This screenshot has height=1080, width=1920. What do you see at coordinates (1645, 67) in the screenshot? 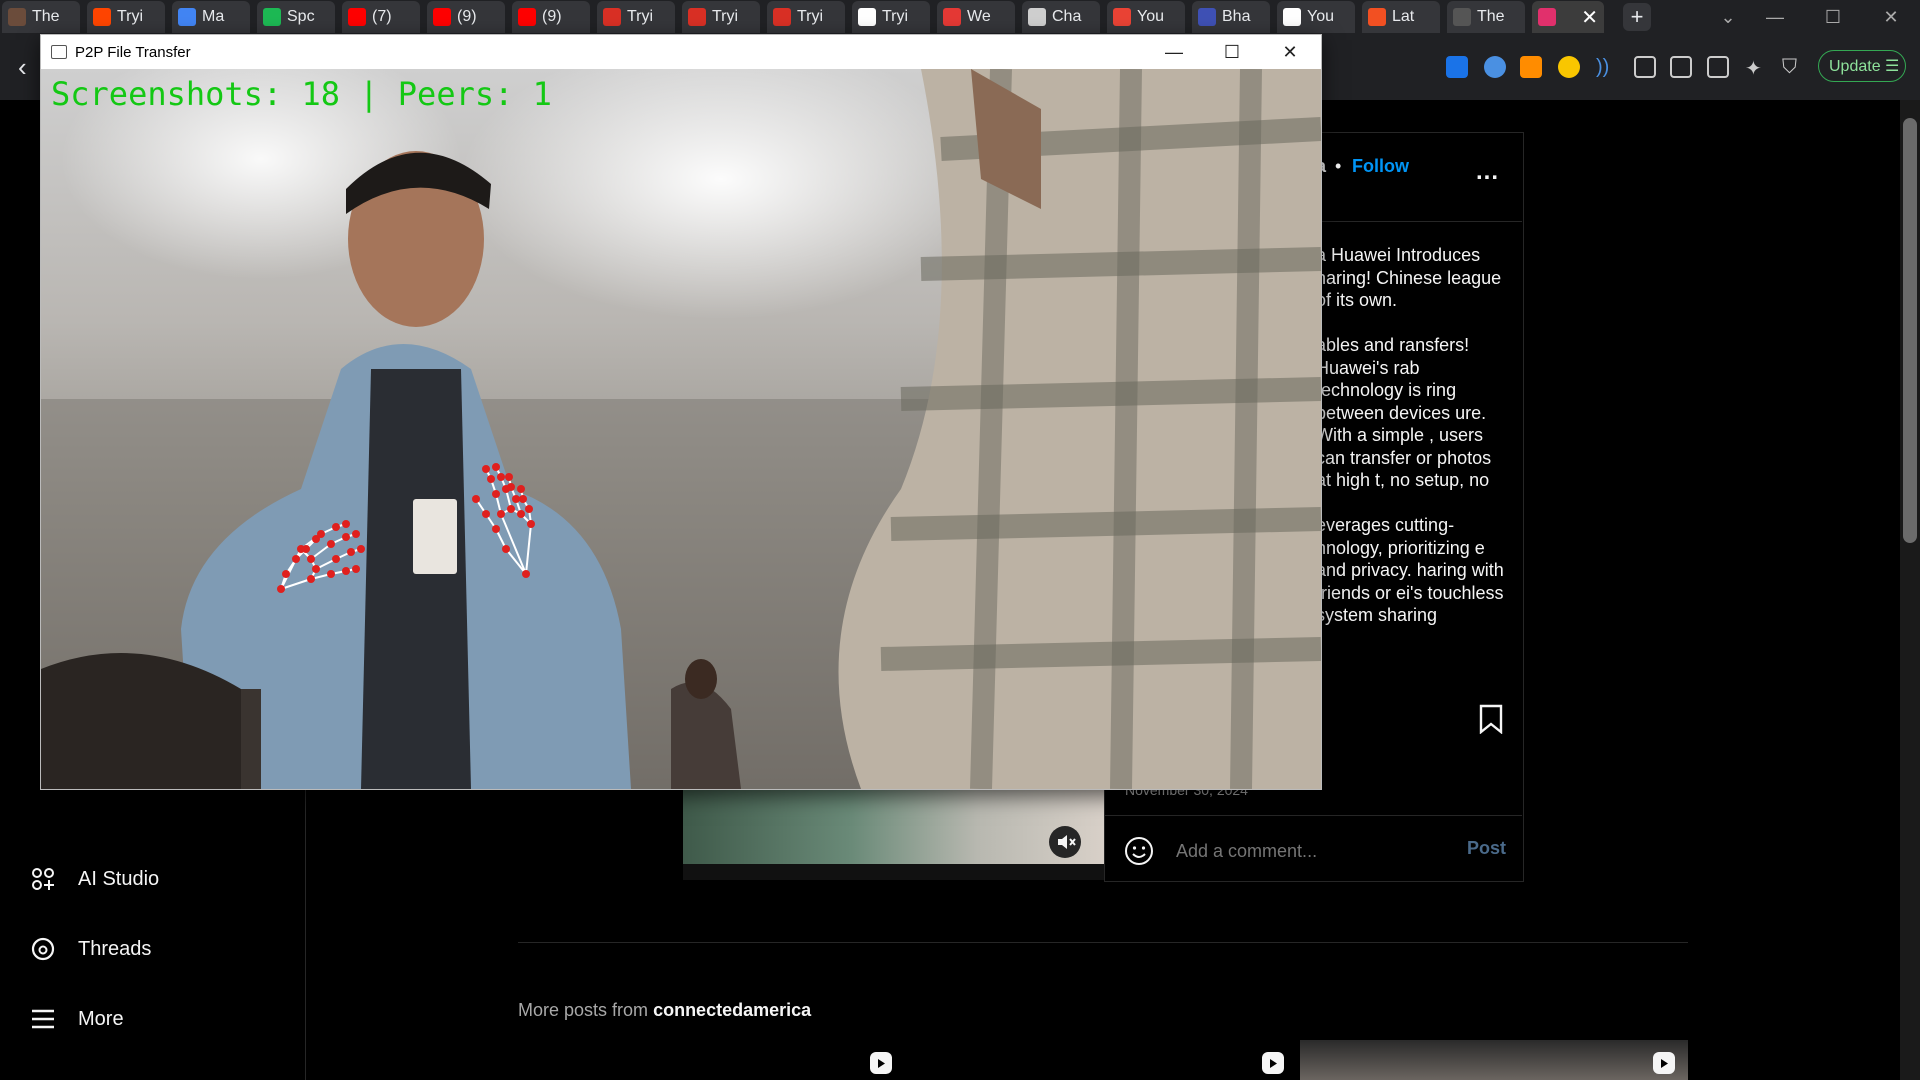
I see `extensions-icon` at bounding box center [1645, 67].